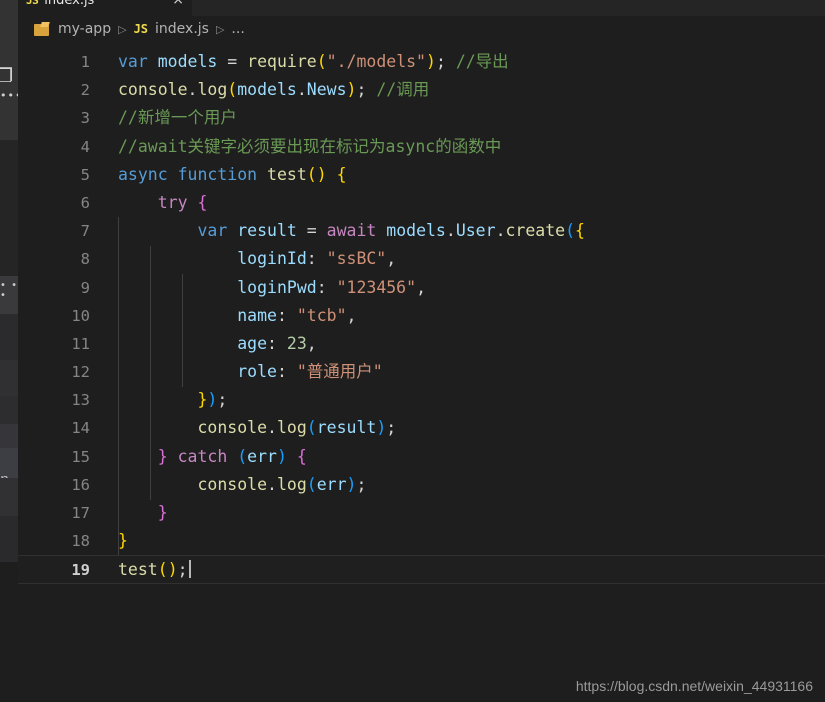 This screenshot has width=825, height=702. I want to click on close-icon: ×, so click(174, 3).